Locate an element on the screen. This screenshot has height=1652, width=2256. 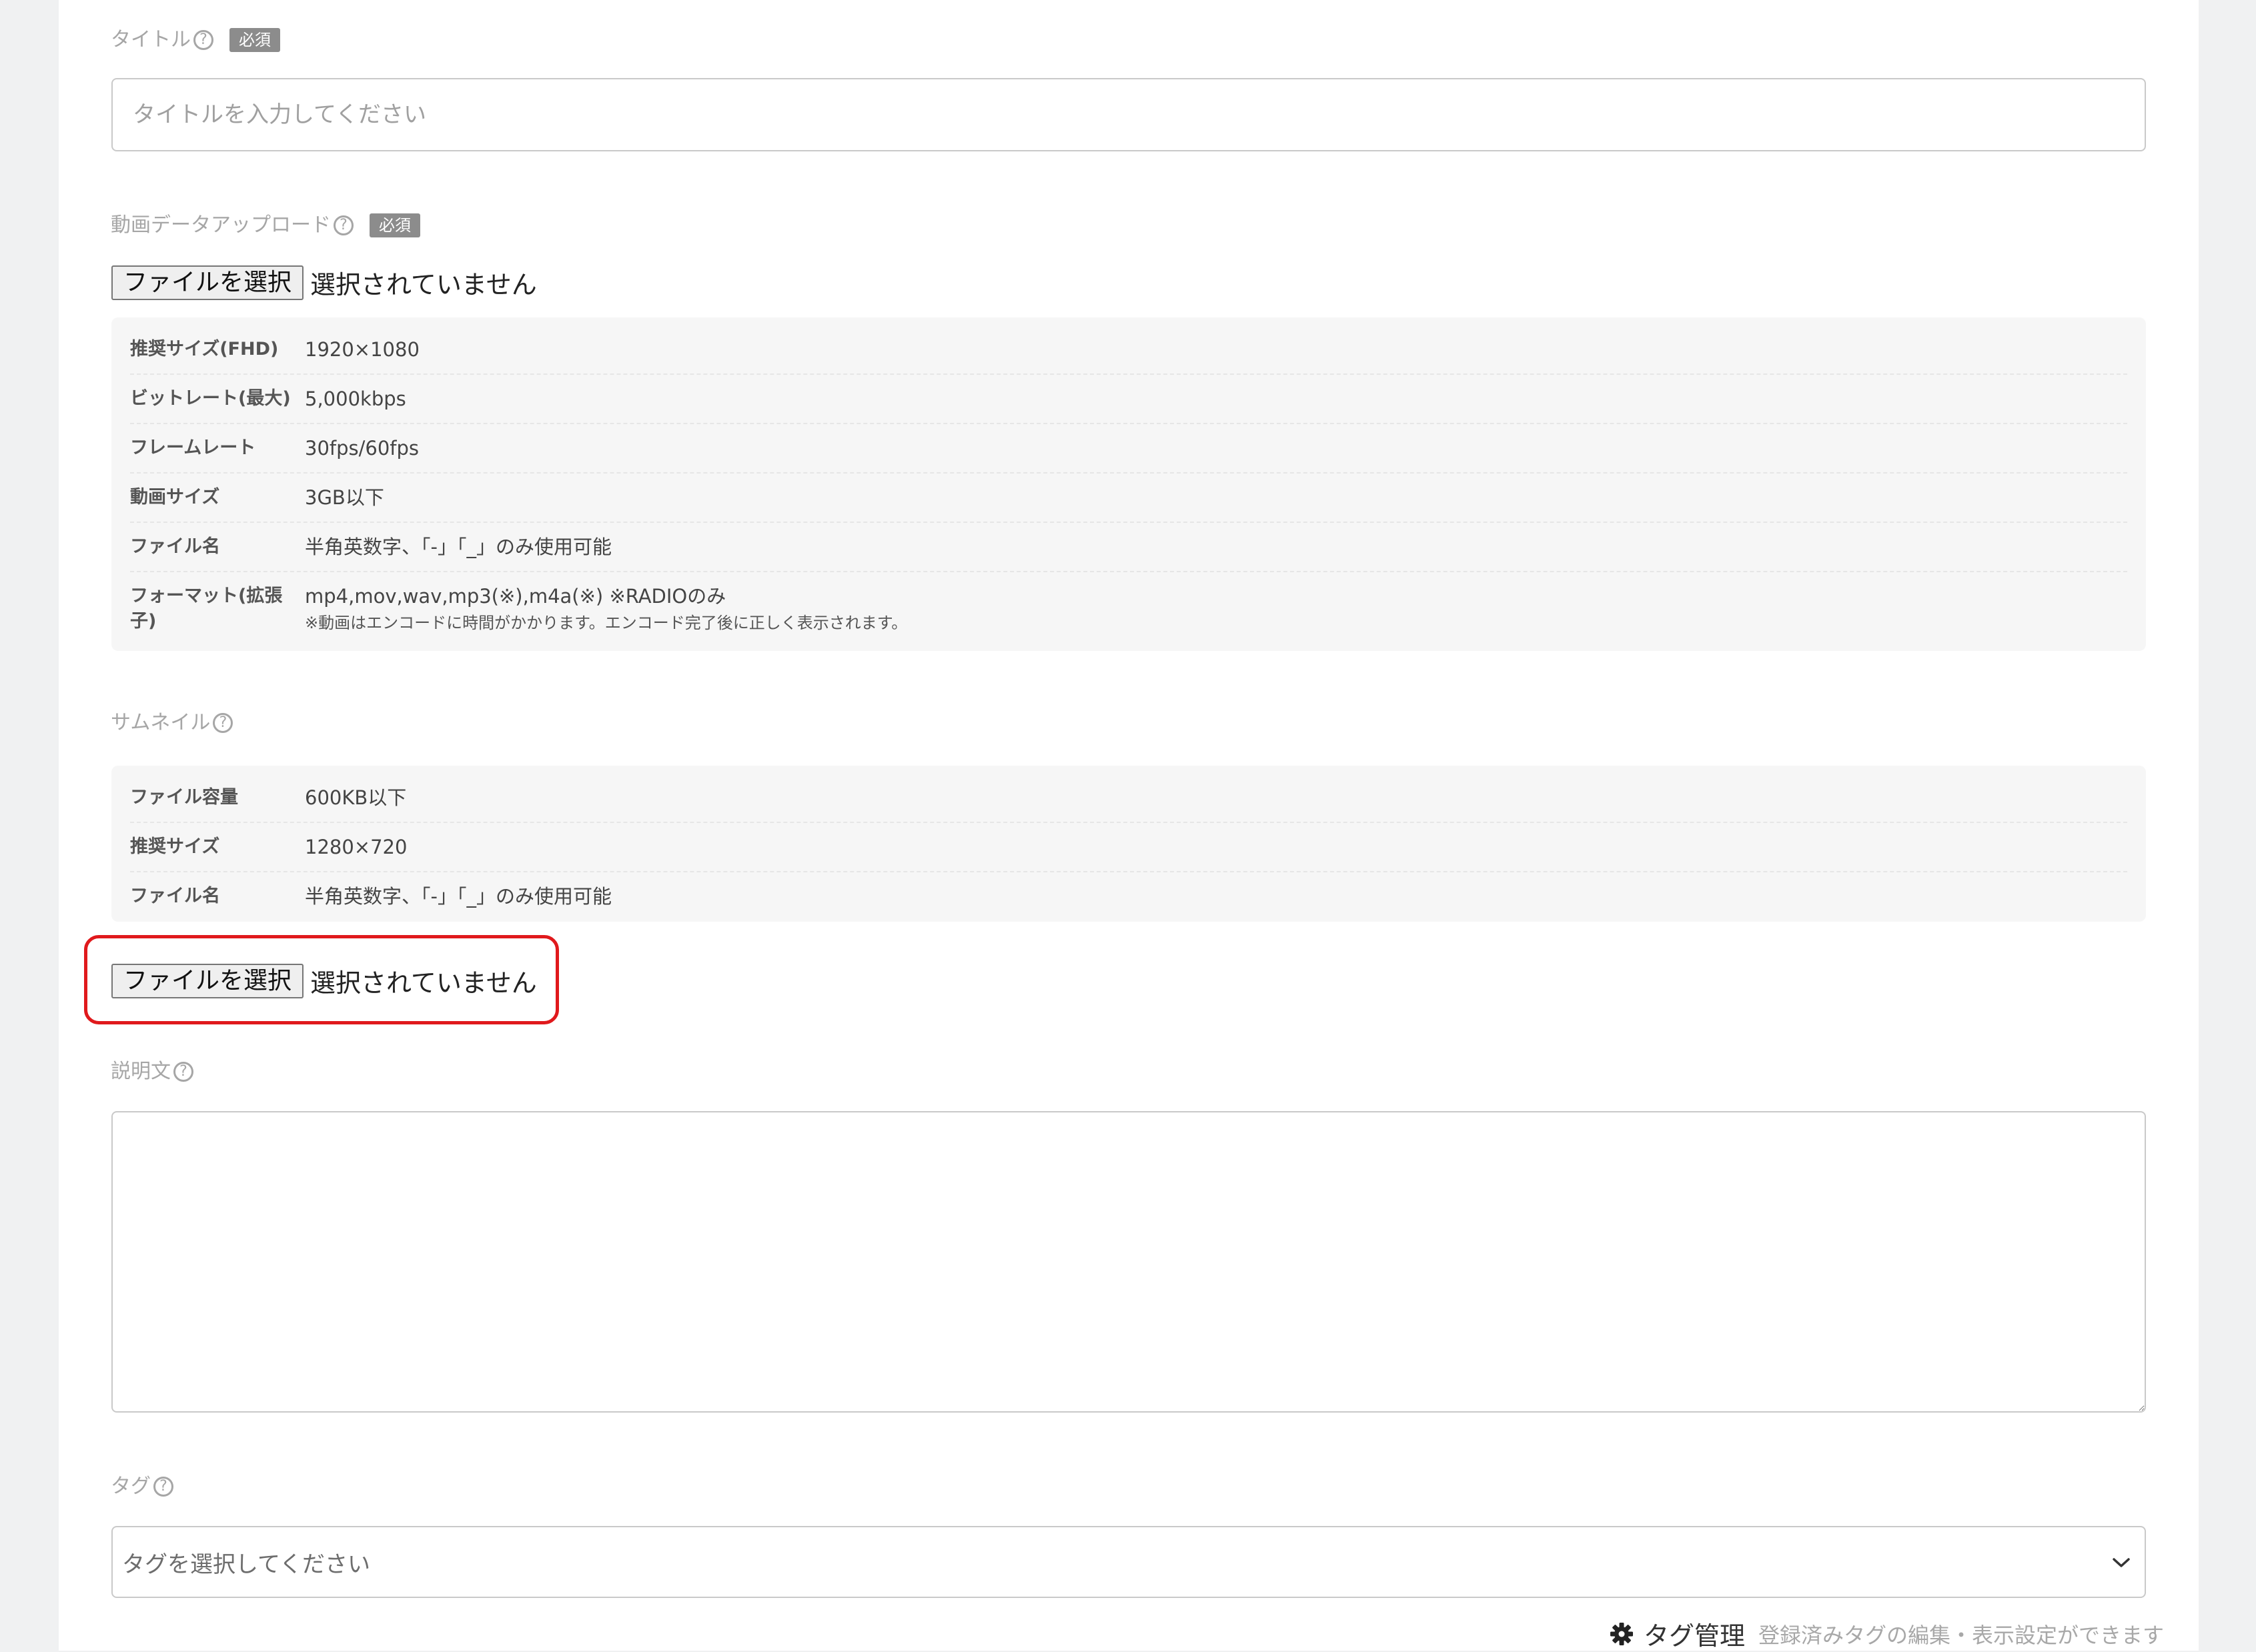
spec-row: フレームレート 30fps/60fps is located at coordinates (1128, 449).